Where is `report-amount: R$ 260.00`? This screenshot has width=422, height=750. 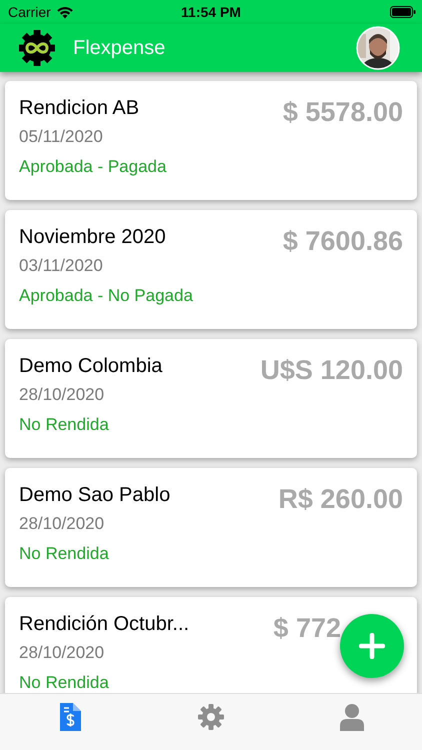 report-amount: R$ 260.00 is located at coordinates (340, 499).